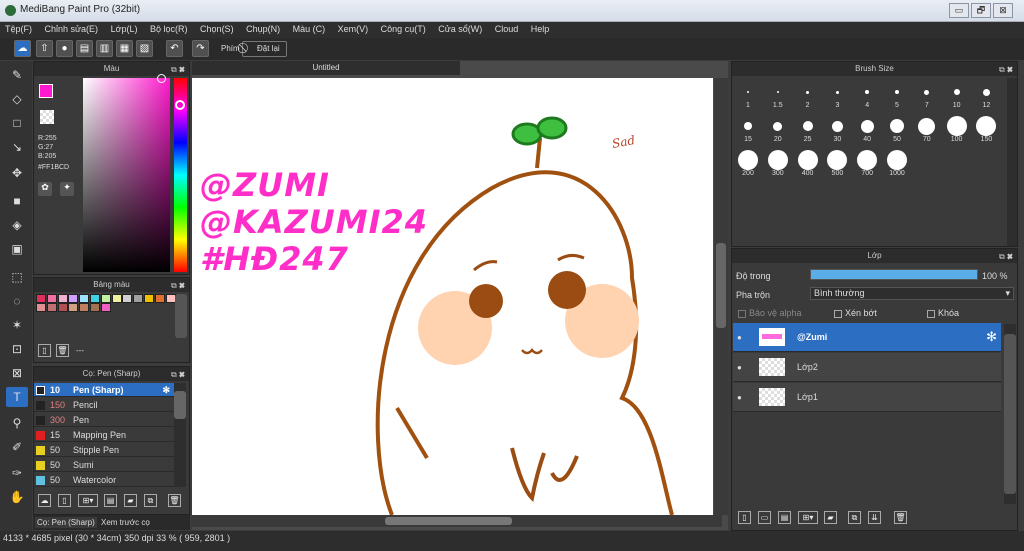 The width and height of the screenshot is (1024, 551). What do you see at coordinates (126, 175) in the screenshot?
I see `saturation-value-field` at bounding box center [126, 175].